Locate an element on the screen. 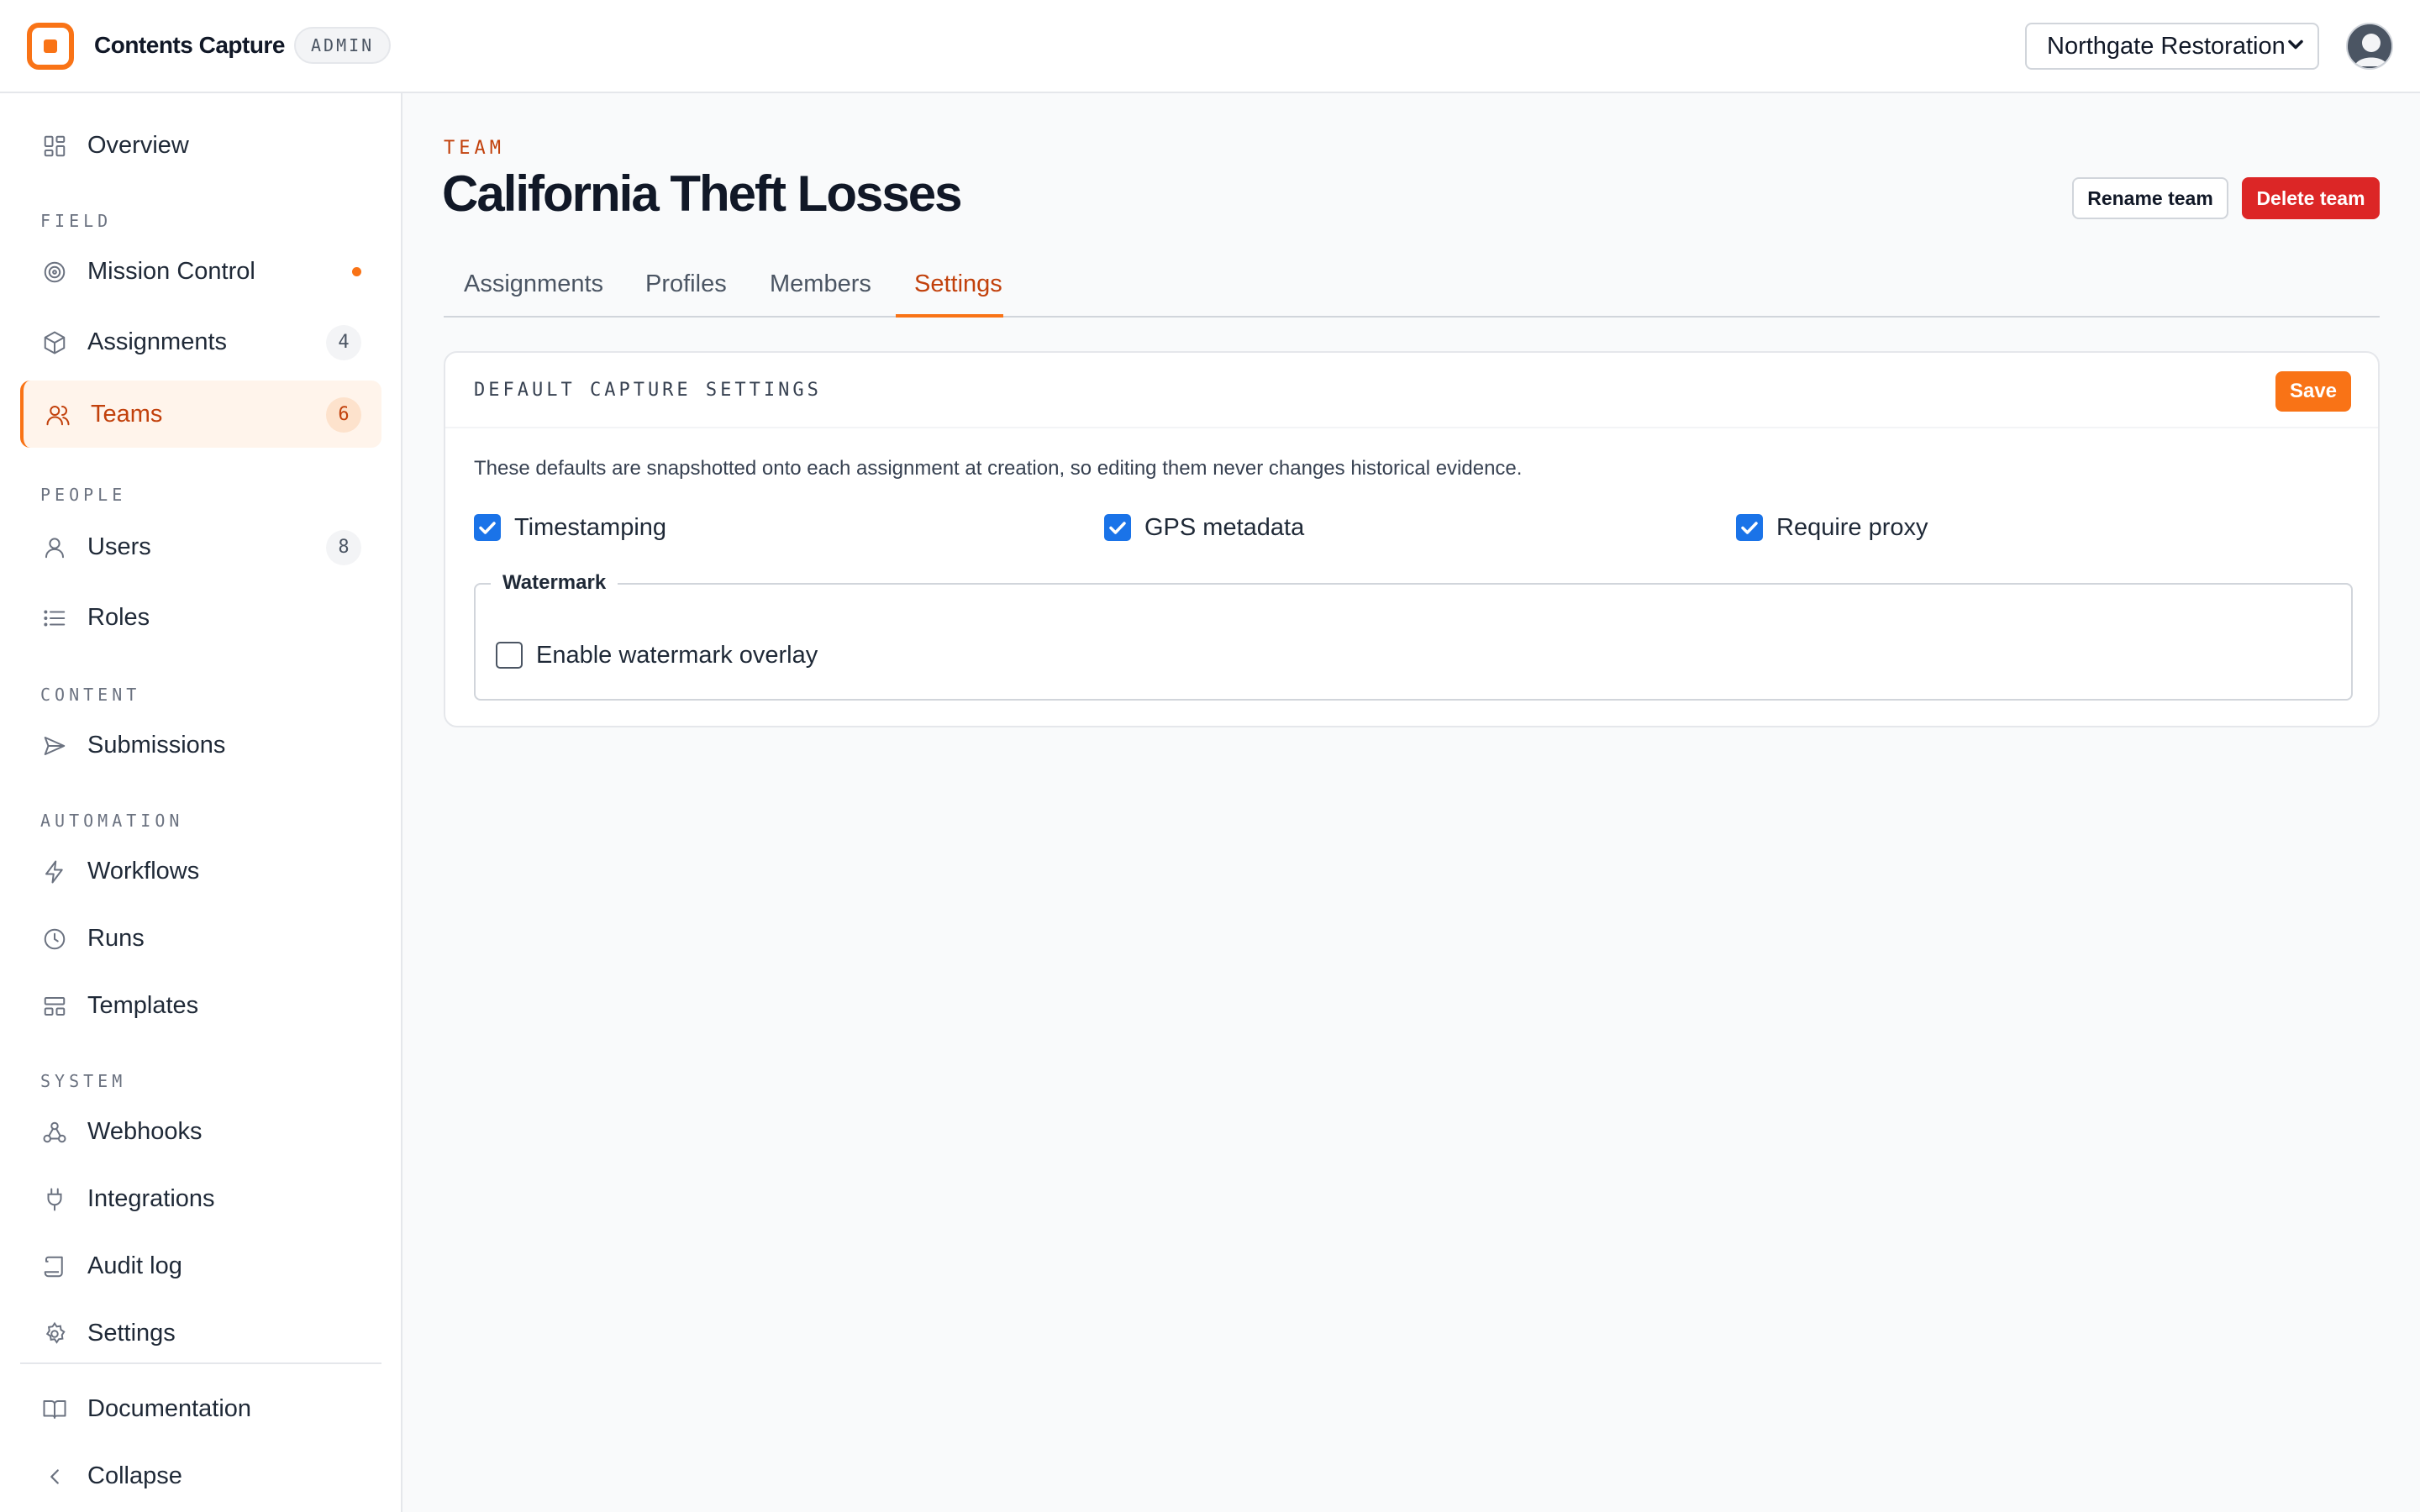 This screenshot has width=2420, height=1512. sidebar-item-assignments: Assignments 4 is located at coordinates (200, 341).